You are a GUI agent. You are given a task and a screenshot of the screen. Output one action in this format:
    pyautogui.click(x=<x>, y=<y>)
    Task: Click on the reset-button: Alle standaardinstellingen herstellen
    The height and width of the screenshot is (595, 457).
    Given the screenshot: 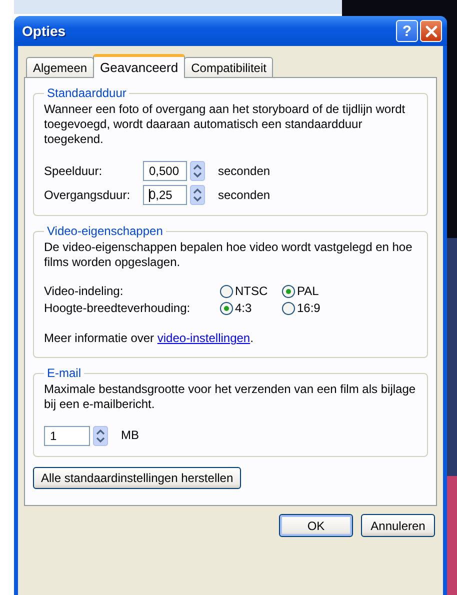 What is the action you would take?
    pyautogui.click(x=137, y=478)
    